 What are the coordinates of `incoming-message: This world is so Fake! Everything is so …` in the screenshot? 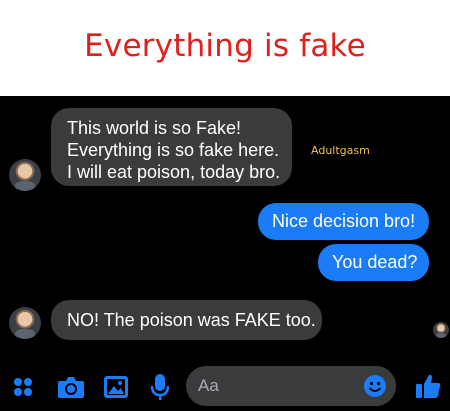 It's located at (171, 147).